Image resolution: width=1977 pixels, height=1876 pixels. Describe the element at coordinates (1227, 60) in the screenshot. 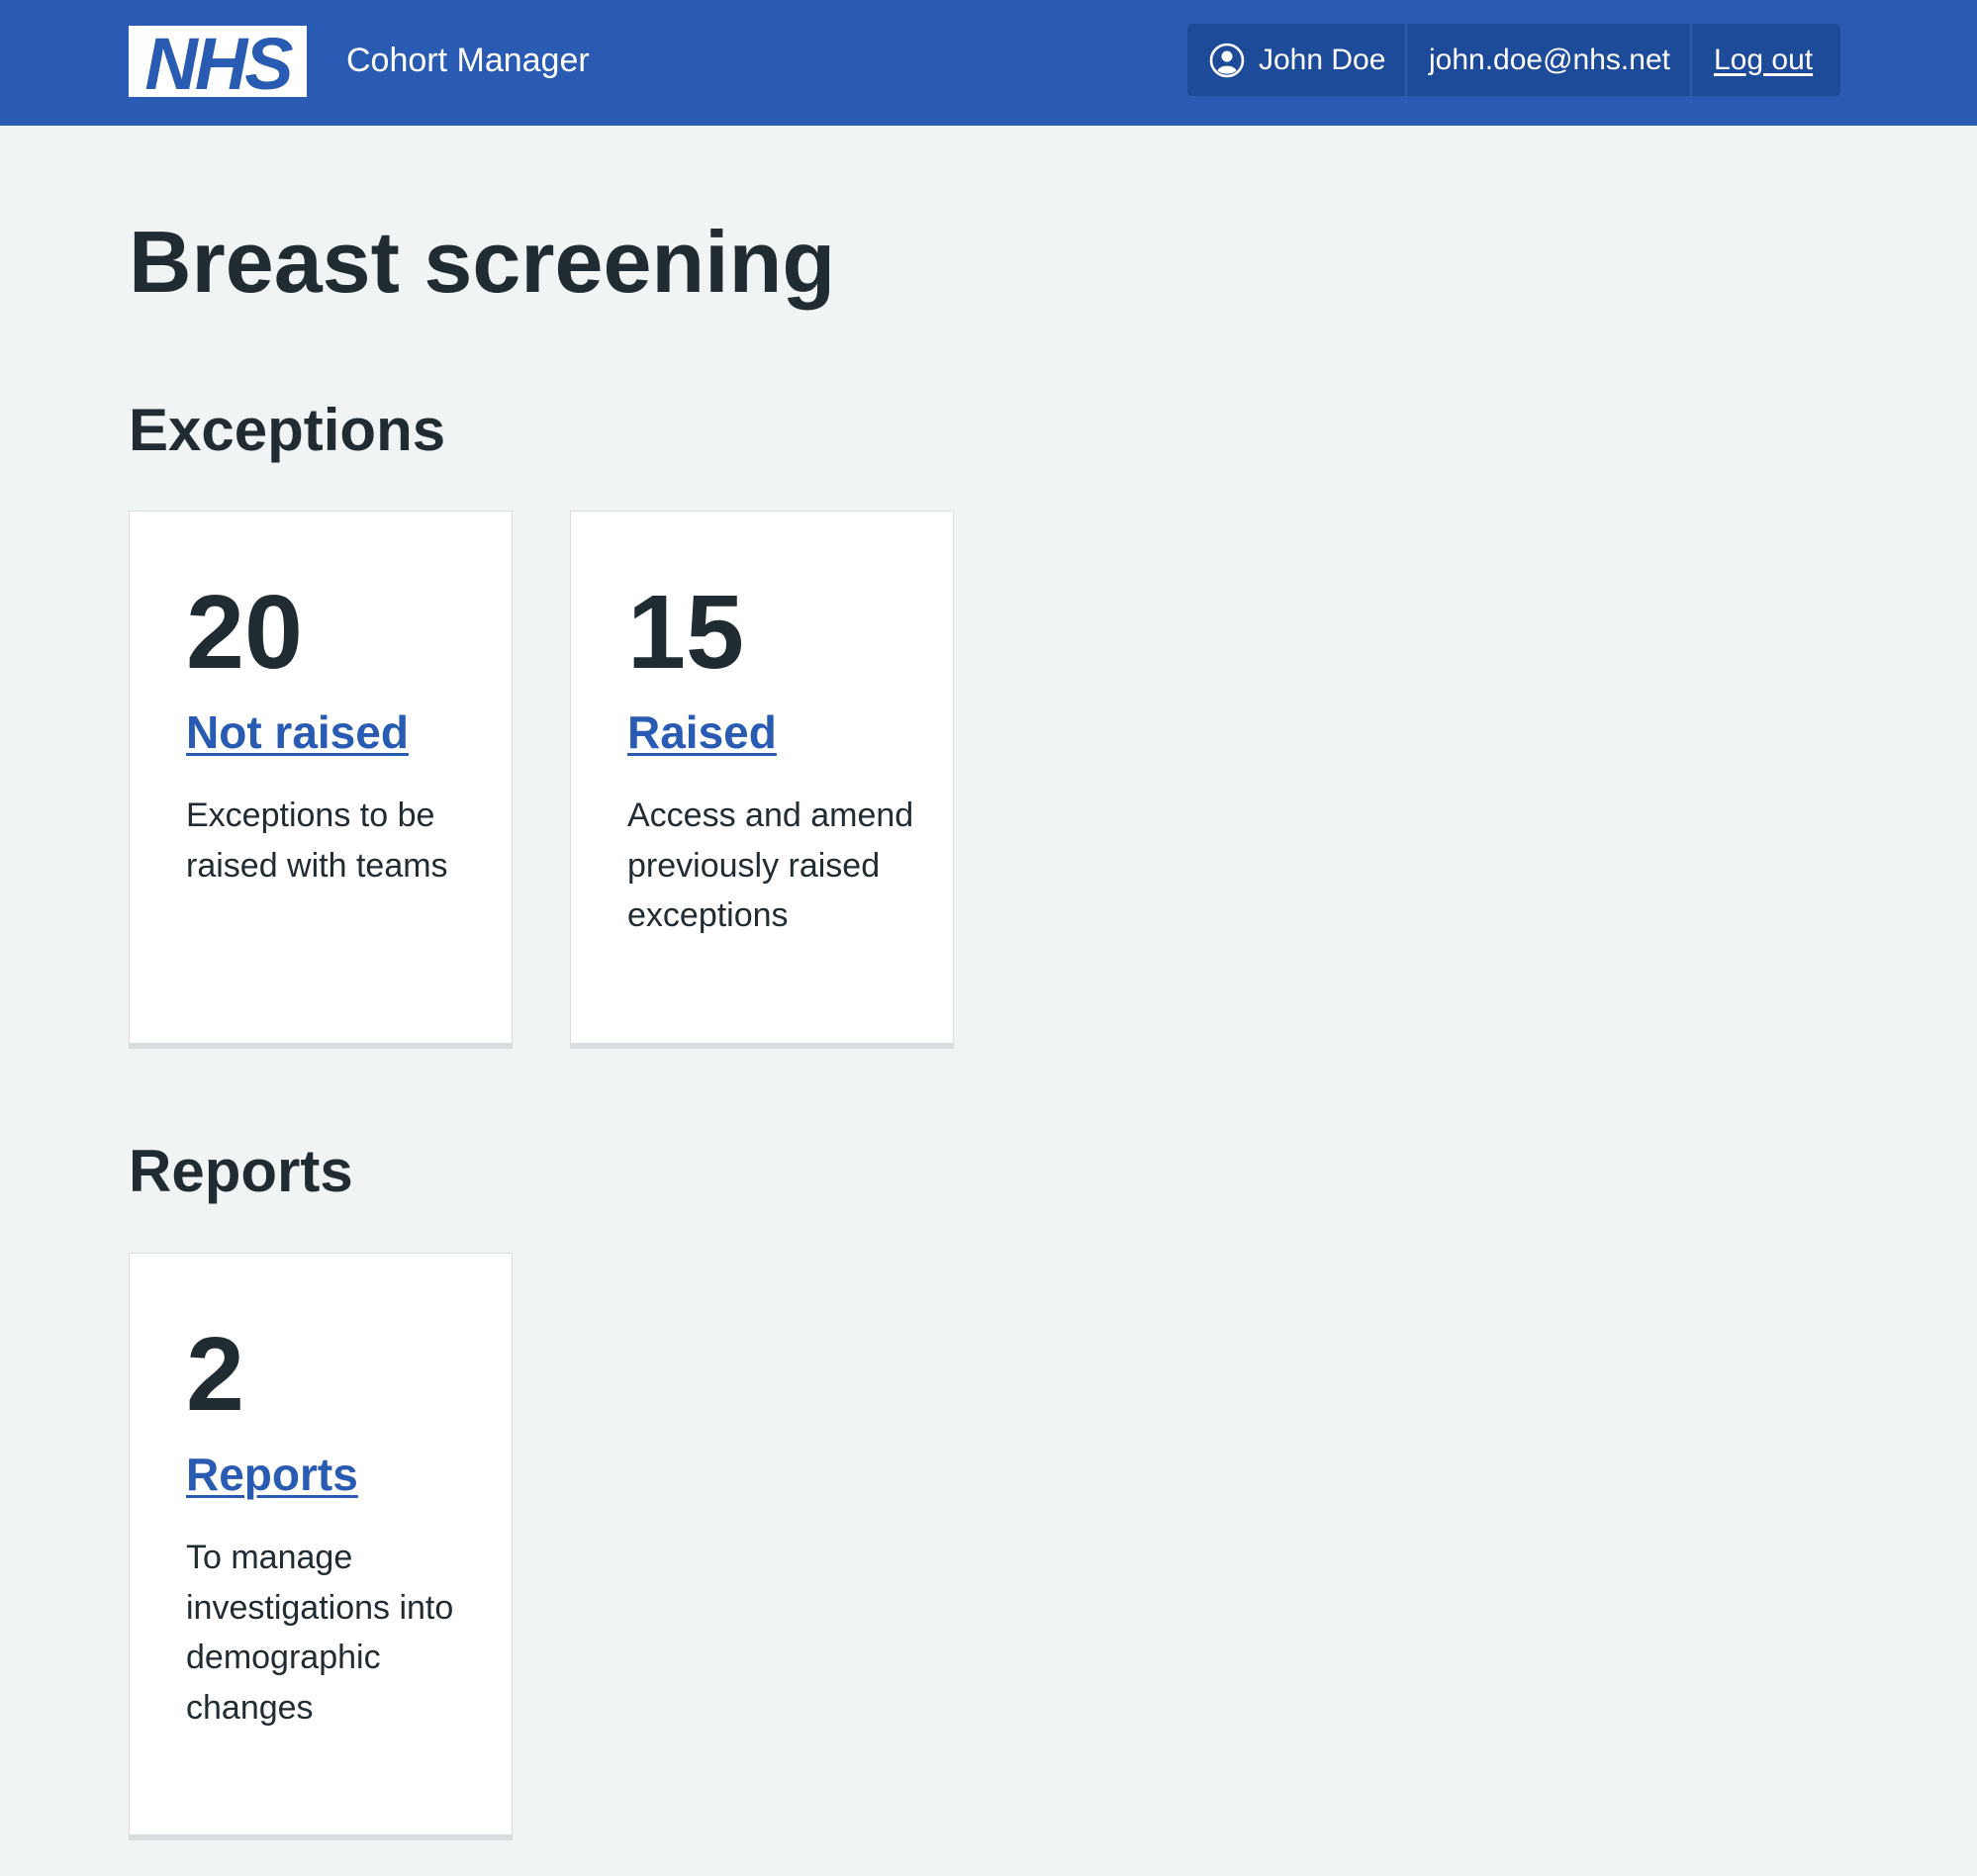

I see `user-circle-icon` at that location.